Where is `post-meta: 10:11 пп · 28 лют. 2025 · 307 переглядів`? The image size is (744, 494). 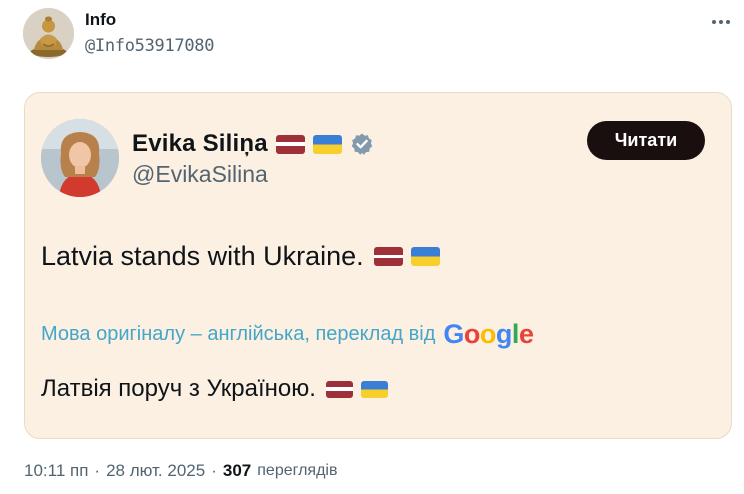 post-meta: 10:11 пп · 28 лют. 2025 · 307 переглядів is located at coordinates (180, 471).